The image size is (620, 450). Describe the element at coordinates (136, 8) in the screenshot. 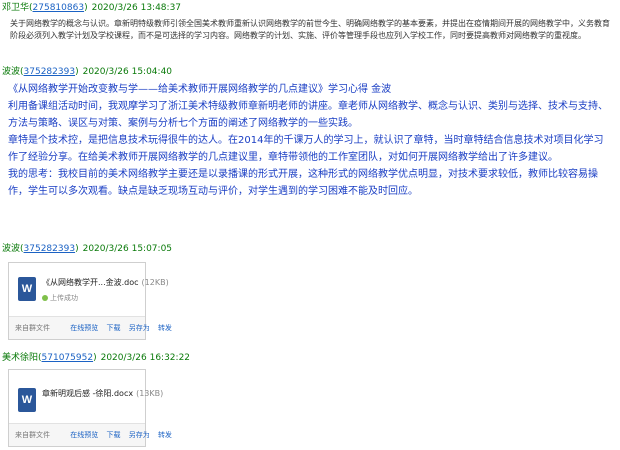

I see `message-time: 2020/3/26 13:48:37` at that location.